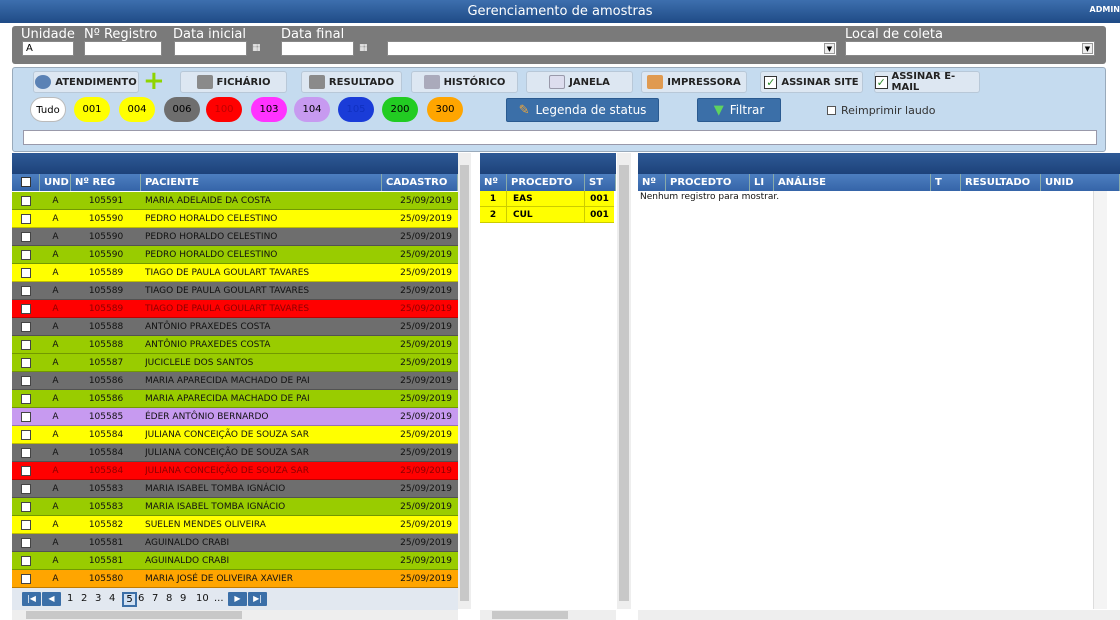 The height and width of the screenshot is (620, 1120). Describe the element at coordinates (92, 109) in the screenshot. I see `status-filter-pill: 001` at that location.